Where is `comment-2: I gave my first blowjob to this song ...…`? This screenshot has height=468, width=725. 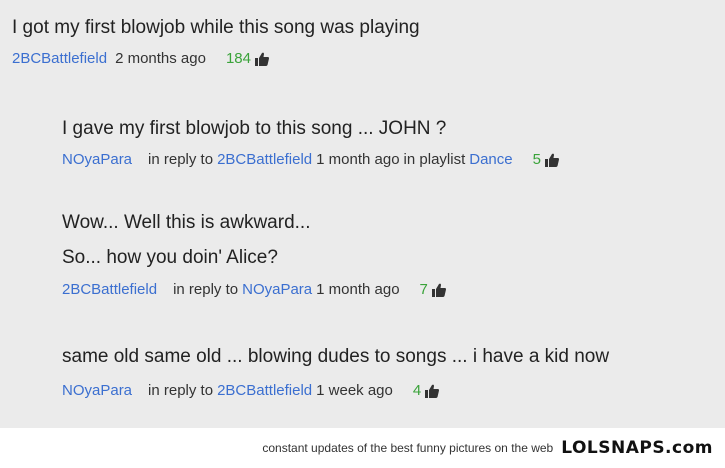
comment-2: I gave my first blowjob to this song ...… is located at coordinates (310, 142).